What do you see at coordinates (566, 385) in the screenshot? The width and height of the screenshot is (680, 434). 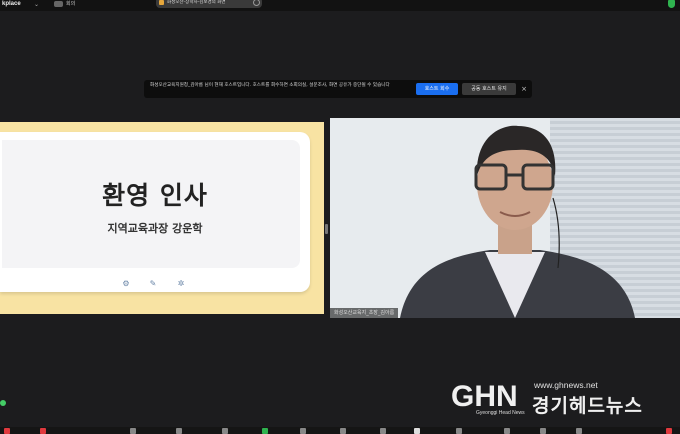 I see `watermark-url: www.ghnews.net` at bounding box center [566, 385].